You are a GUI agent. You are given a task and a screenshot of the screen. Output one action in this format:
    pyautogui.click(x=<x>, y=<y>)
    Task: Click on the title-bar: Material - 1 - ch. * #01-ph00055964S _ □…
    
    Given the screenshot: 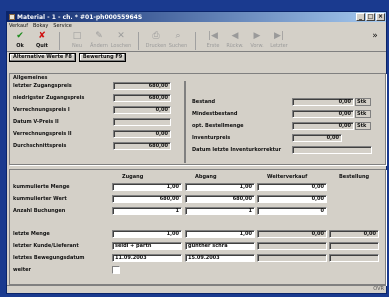 What is the action you would take?
    pyautogui.click(x=196, y=17)
    